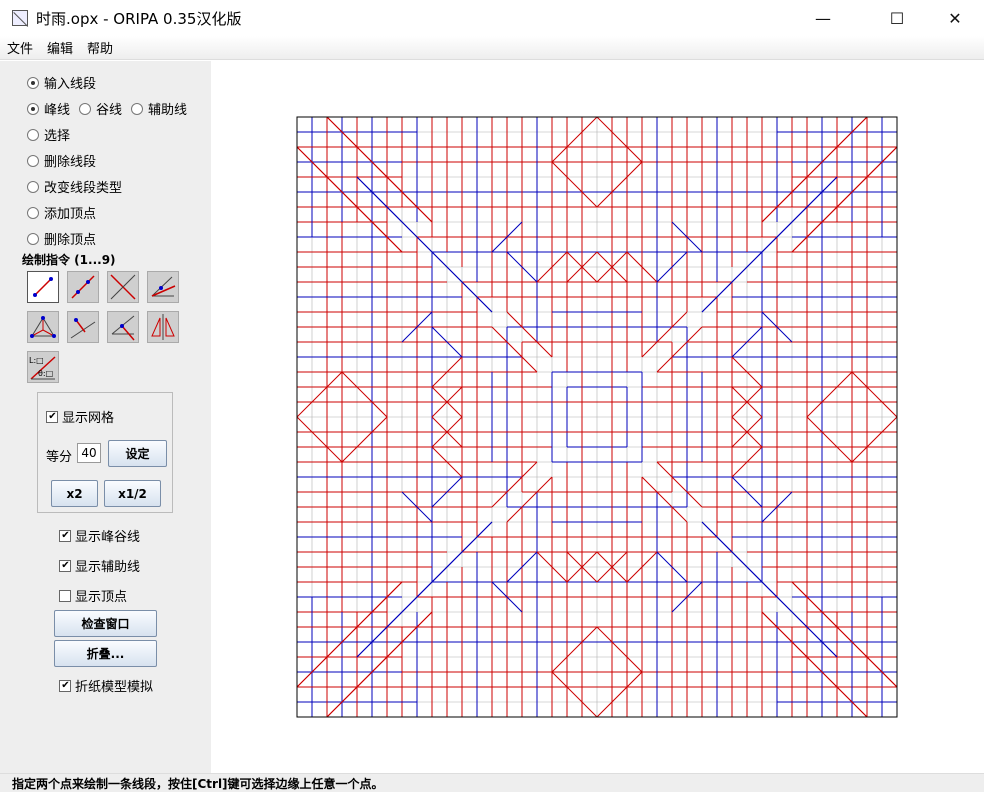  What do you see at coordinates (137, 453) in the screenshot?
I see `set-grid-button: 设定` at bounding box center [137, 453].